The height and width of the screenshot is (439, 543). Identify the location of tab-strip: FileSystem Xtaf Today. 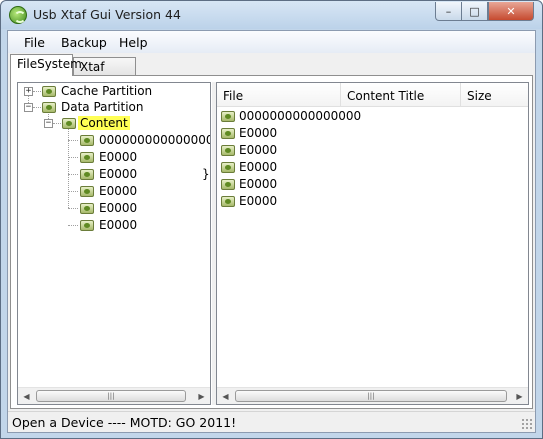
(271, 71).